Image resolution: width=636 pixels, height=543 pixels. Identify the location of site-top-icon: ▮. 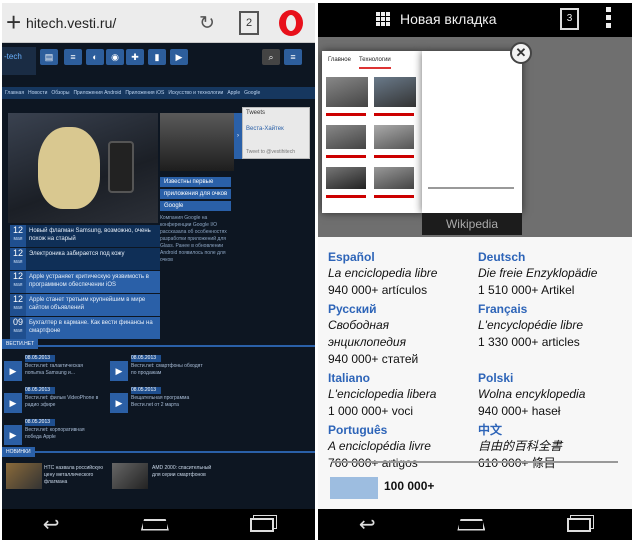
(157, 57).